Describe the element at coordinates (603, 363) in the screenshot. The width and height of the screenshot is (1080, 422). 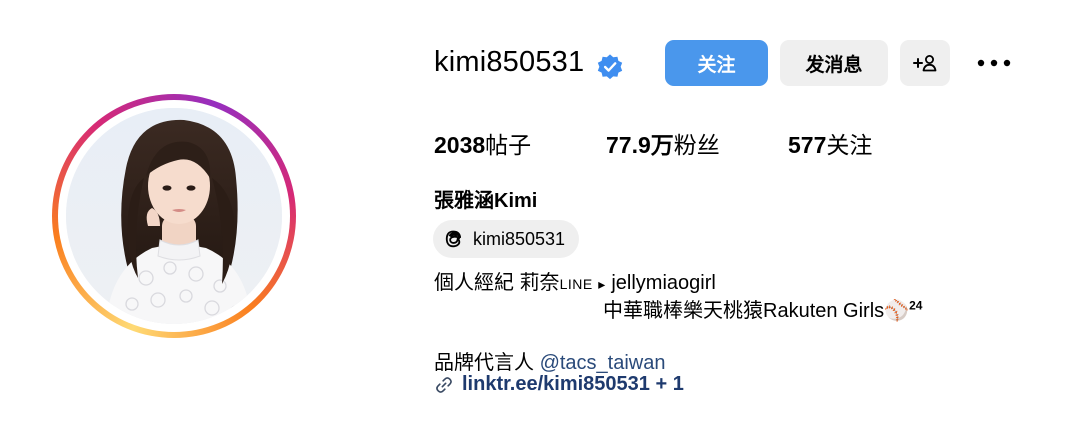
I see `brand-mention-link: @tacs_taiwan` at that location.